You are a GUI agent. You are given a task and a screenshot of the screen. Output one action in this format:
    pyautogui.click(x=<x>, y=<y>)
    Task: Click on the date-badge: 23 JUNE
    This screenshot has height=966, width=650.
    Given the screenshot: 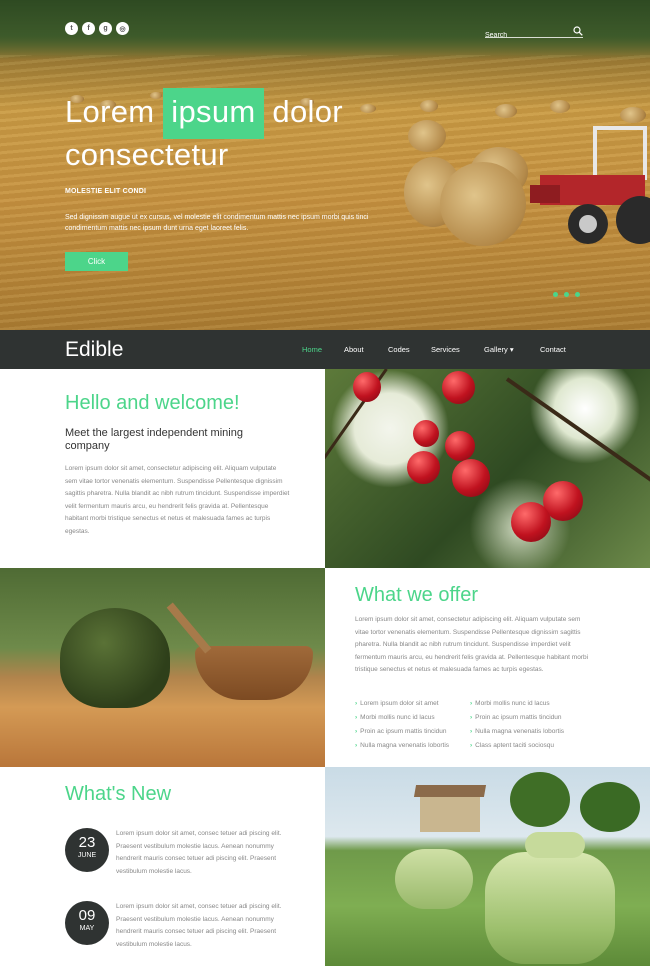 What is the action you would take?
    pyautogui.click(x=87, y=850)
    